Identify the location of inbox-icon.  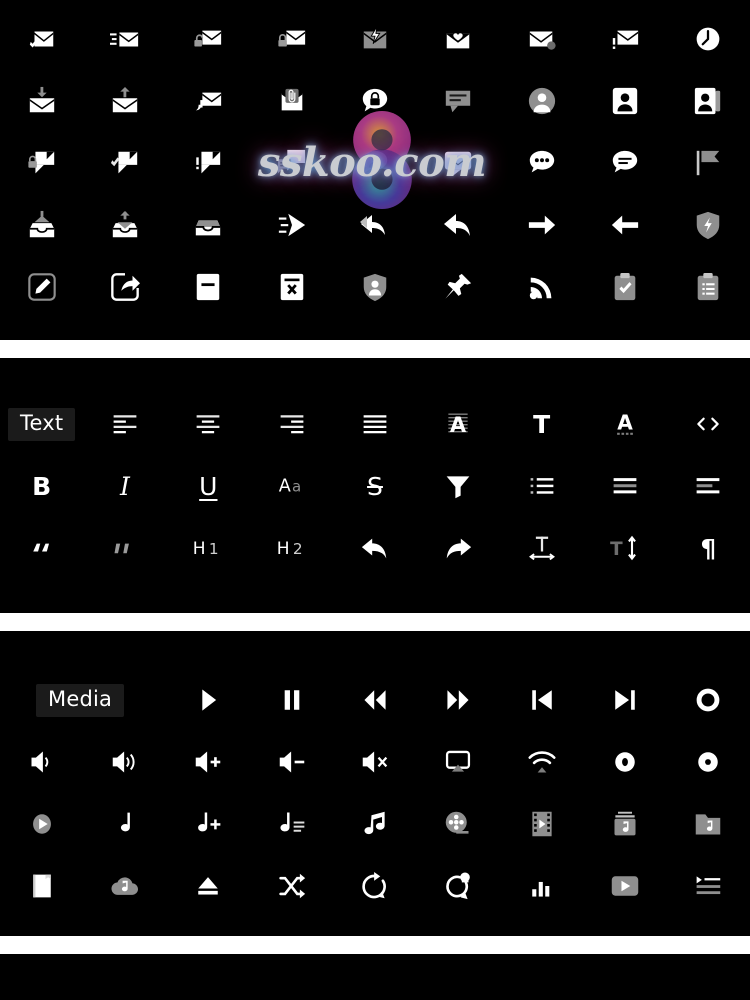
(208, 225).